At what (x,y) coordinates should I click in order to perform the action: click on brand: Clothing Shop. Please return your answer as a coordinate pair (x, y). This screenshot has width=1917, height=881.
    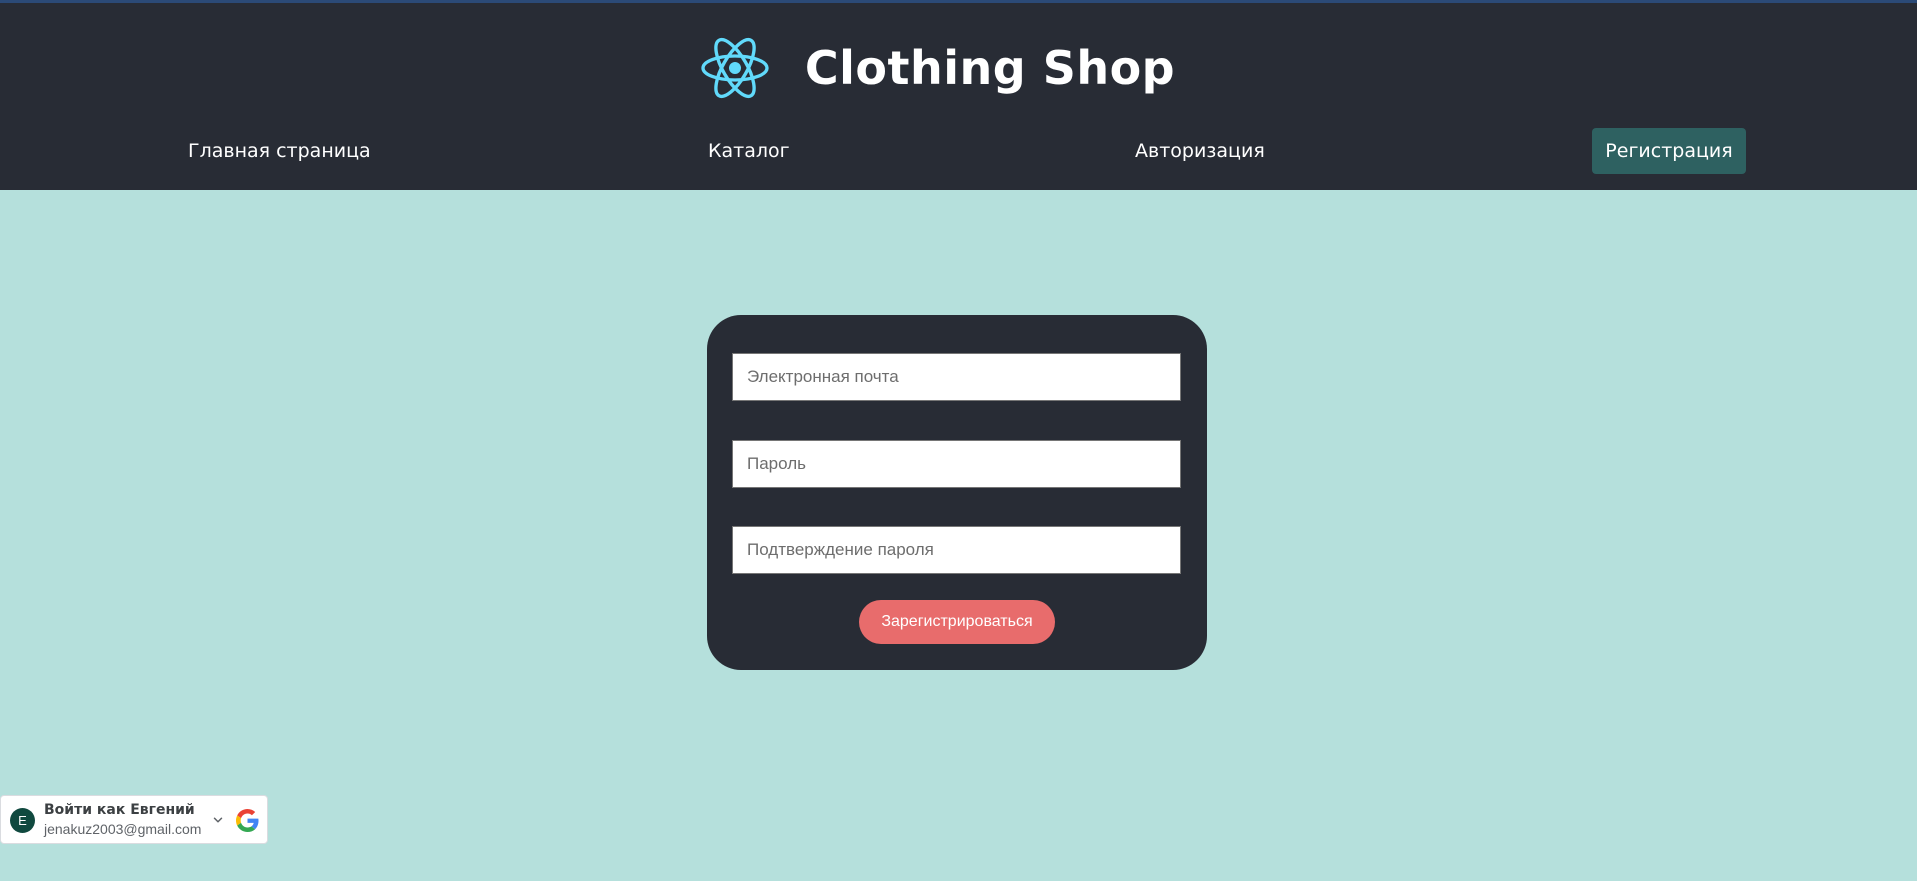
    Looking at the image, I should click on (958, 68).